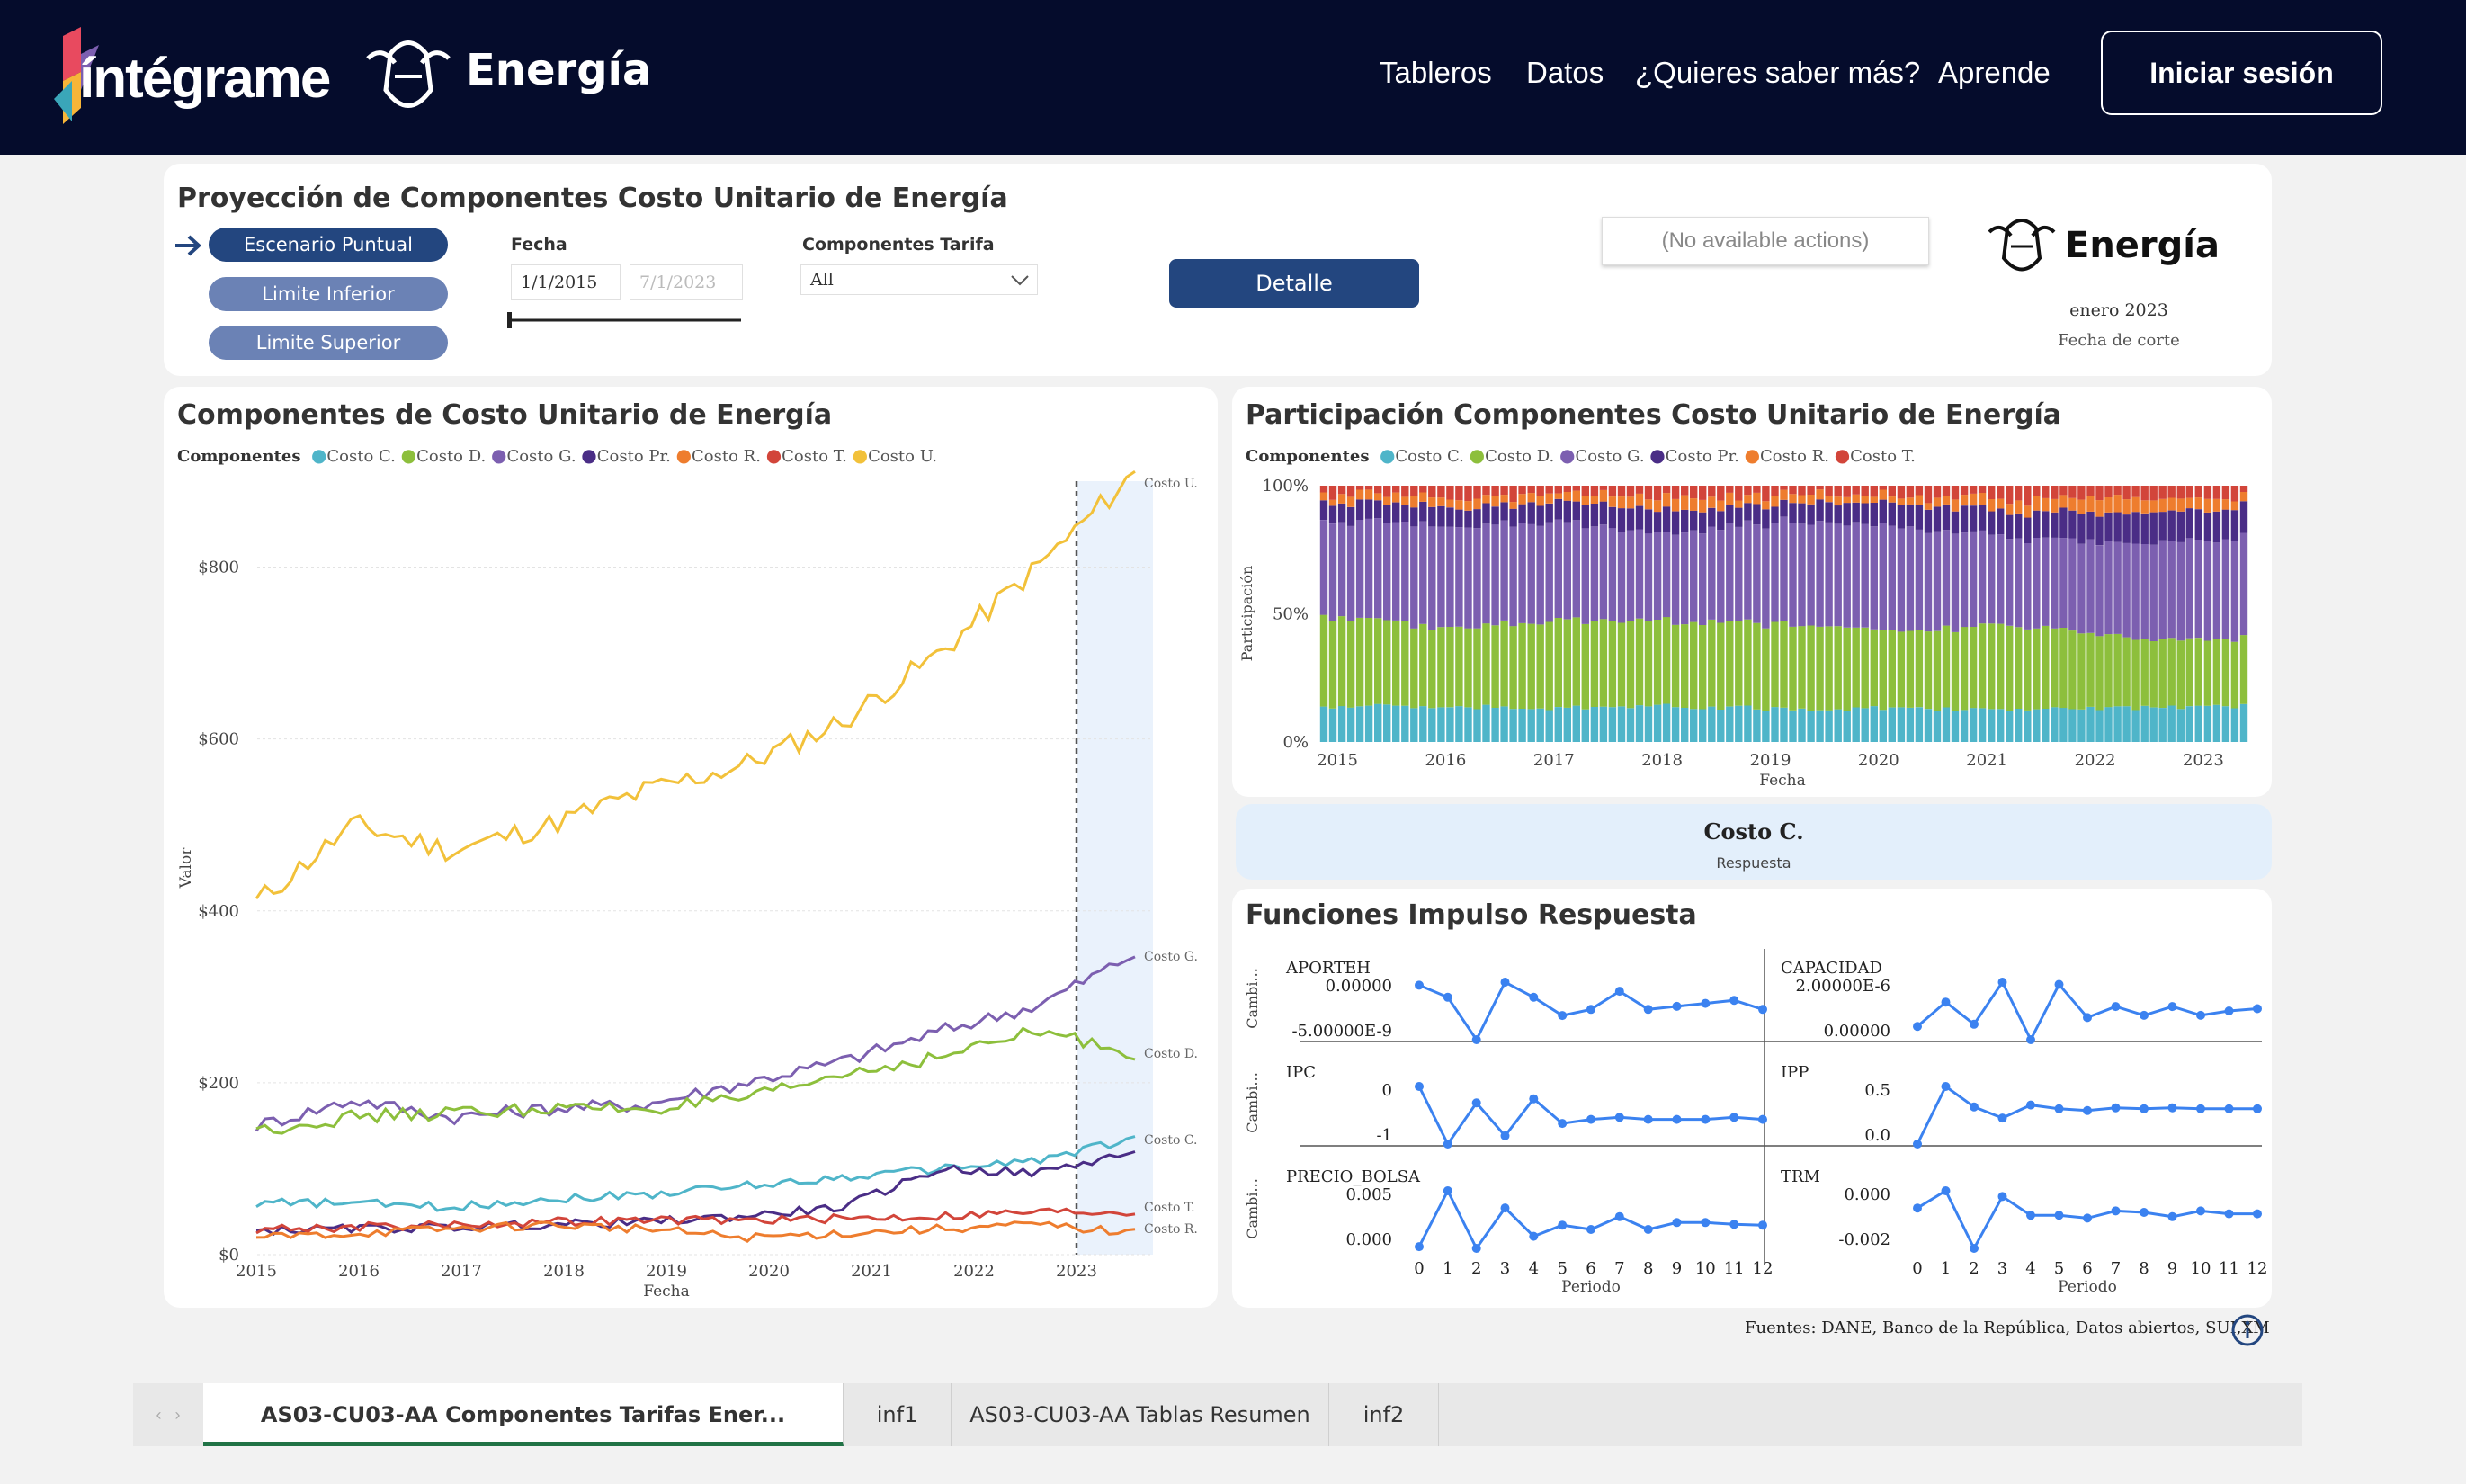 Image resolution: width=2466 pixels, height=1484 pixels. I want to click on fecha-to-input: 7/1/2023, so click(686, 282).